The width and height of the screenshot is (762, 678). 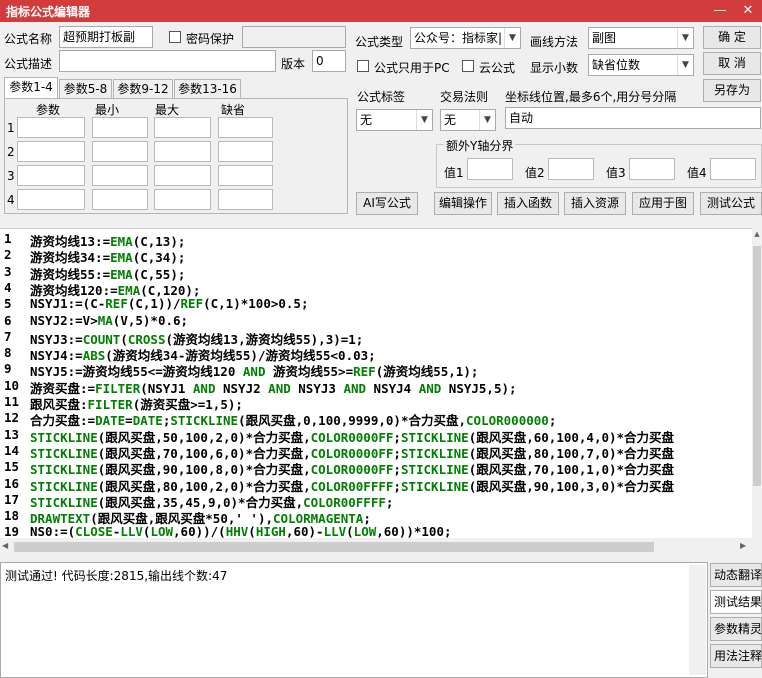 I want to click on hscroll-thumb, so click(x=334, y=547).